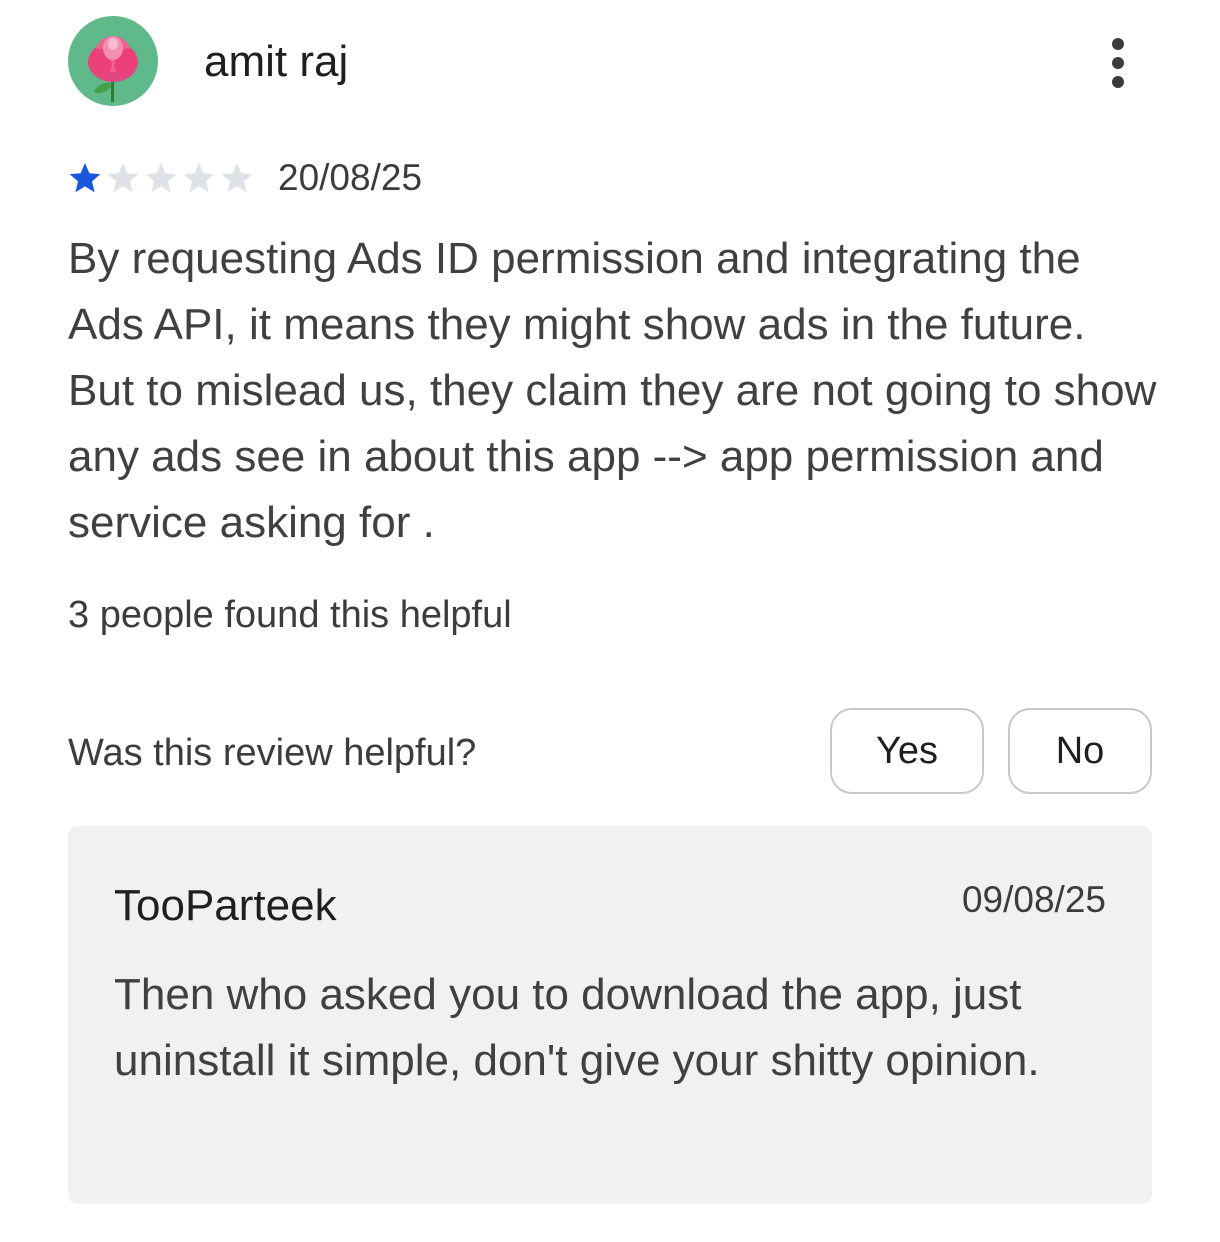  I want to click on star-rating, so click(163, 178).